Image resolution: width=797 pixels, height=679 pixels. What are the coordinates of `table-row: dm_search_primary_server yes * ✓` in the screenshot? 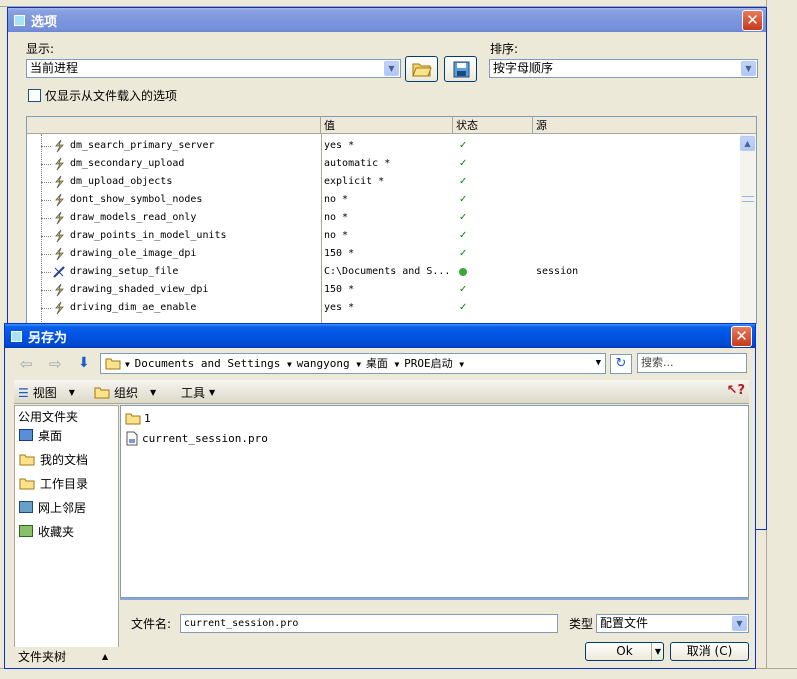 It's located at (384, 146).